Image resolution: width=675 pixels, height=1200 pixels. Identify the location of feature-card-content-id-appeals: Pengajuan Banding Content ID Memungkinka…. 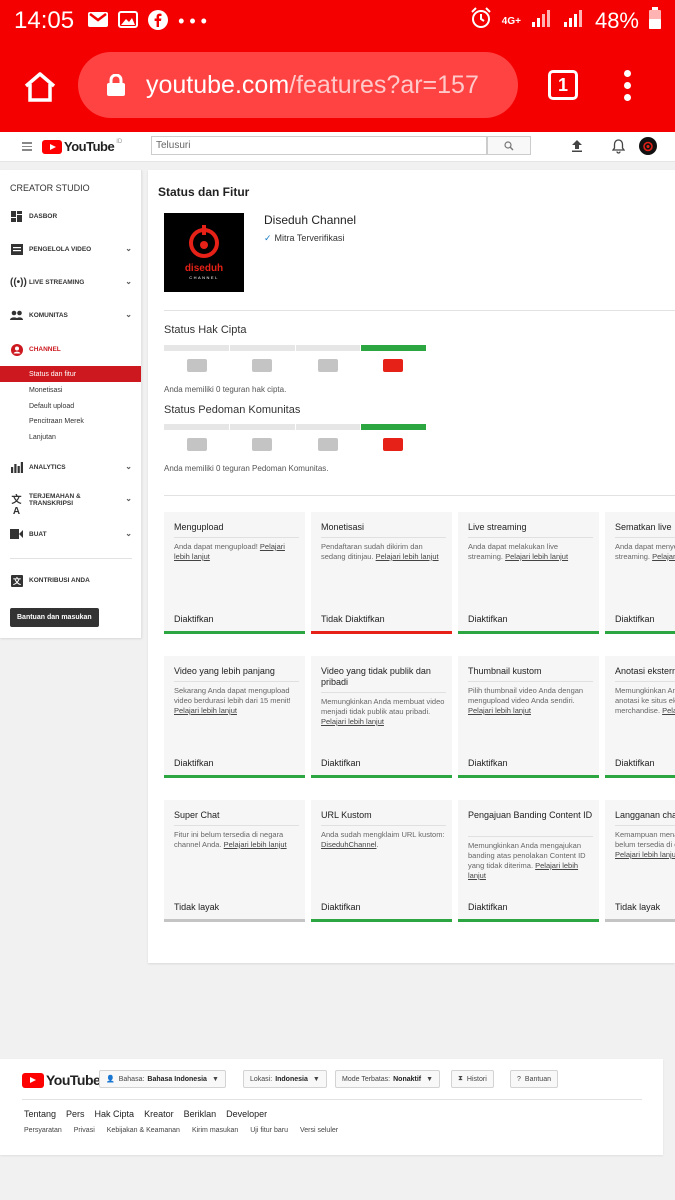
(528, 861).